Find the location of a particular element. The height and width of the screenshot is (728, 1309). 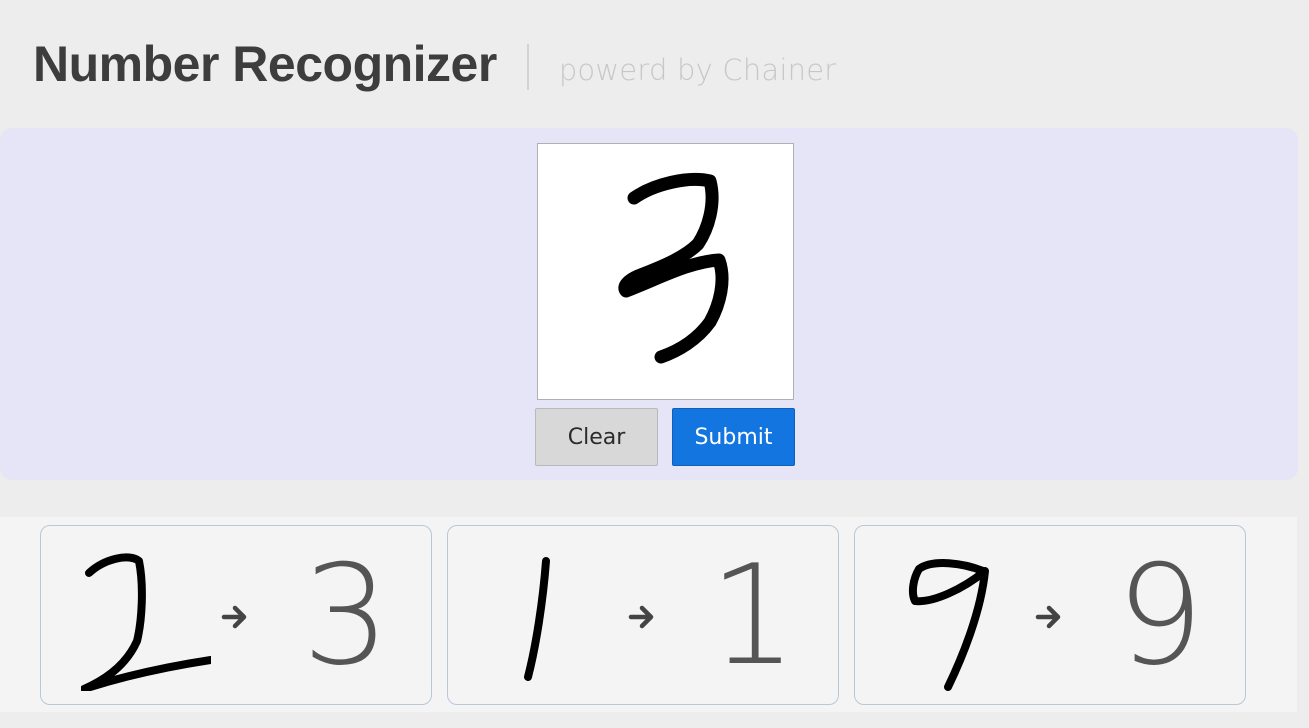

history-card: 3 is located at coordinates (236, 615).